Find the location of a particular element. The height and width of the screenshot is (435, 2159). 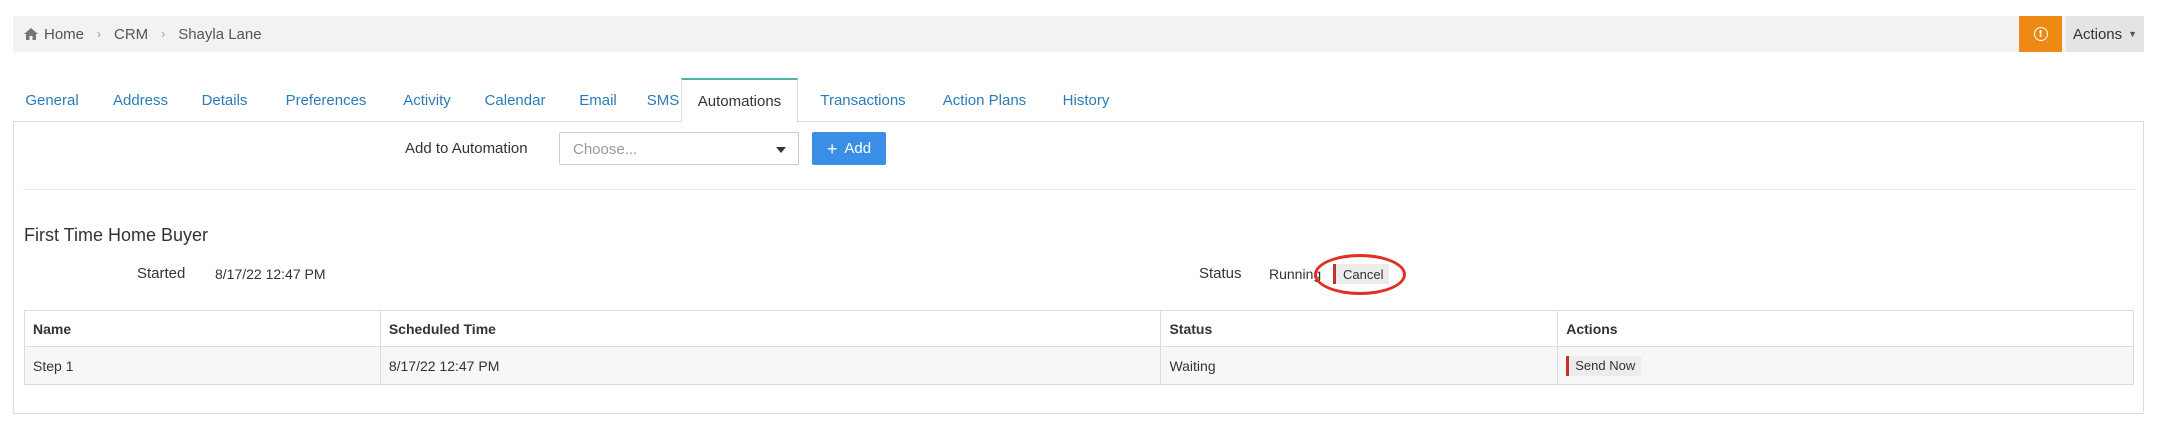

tab-transactions: Transactions is located at coordinates (863, 100).